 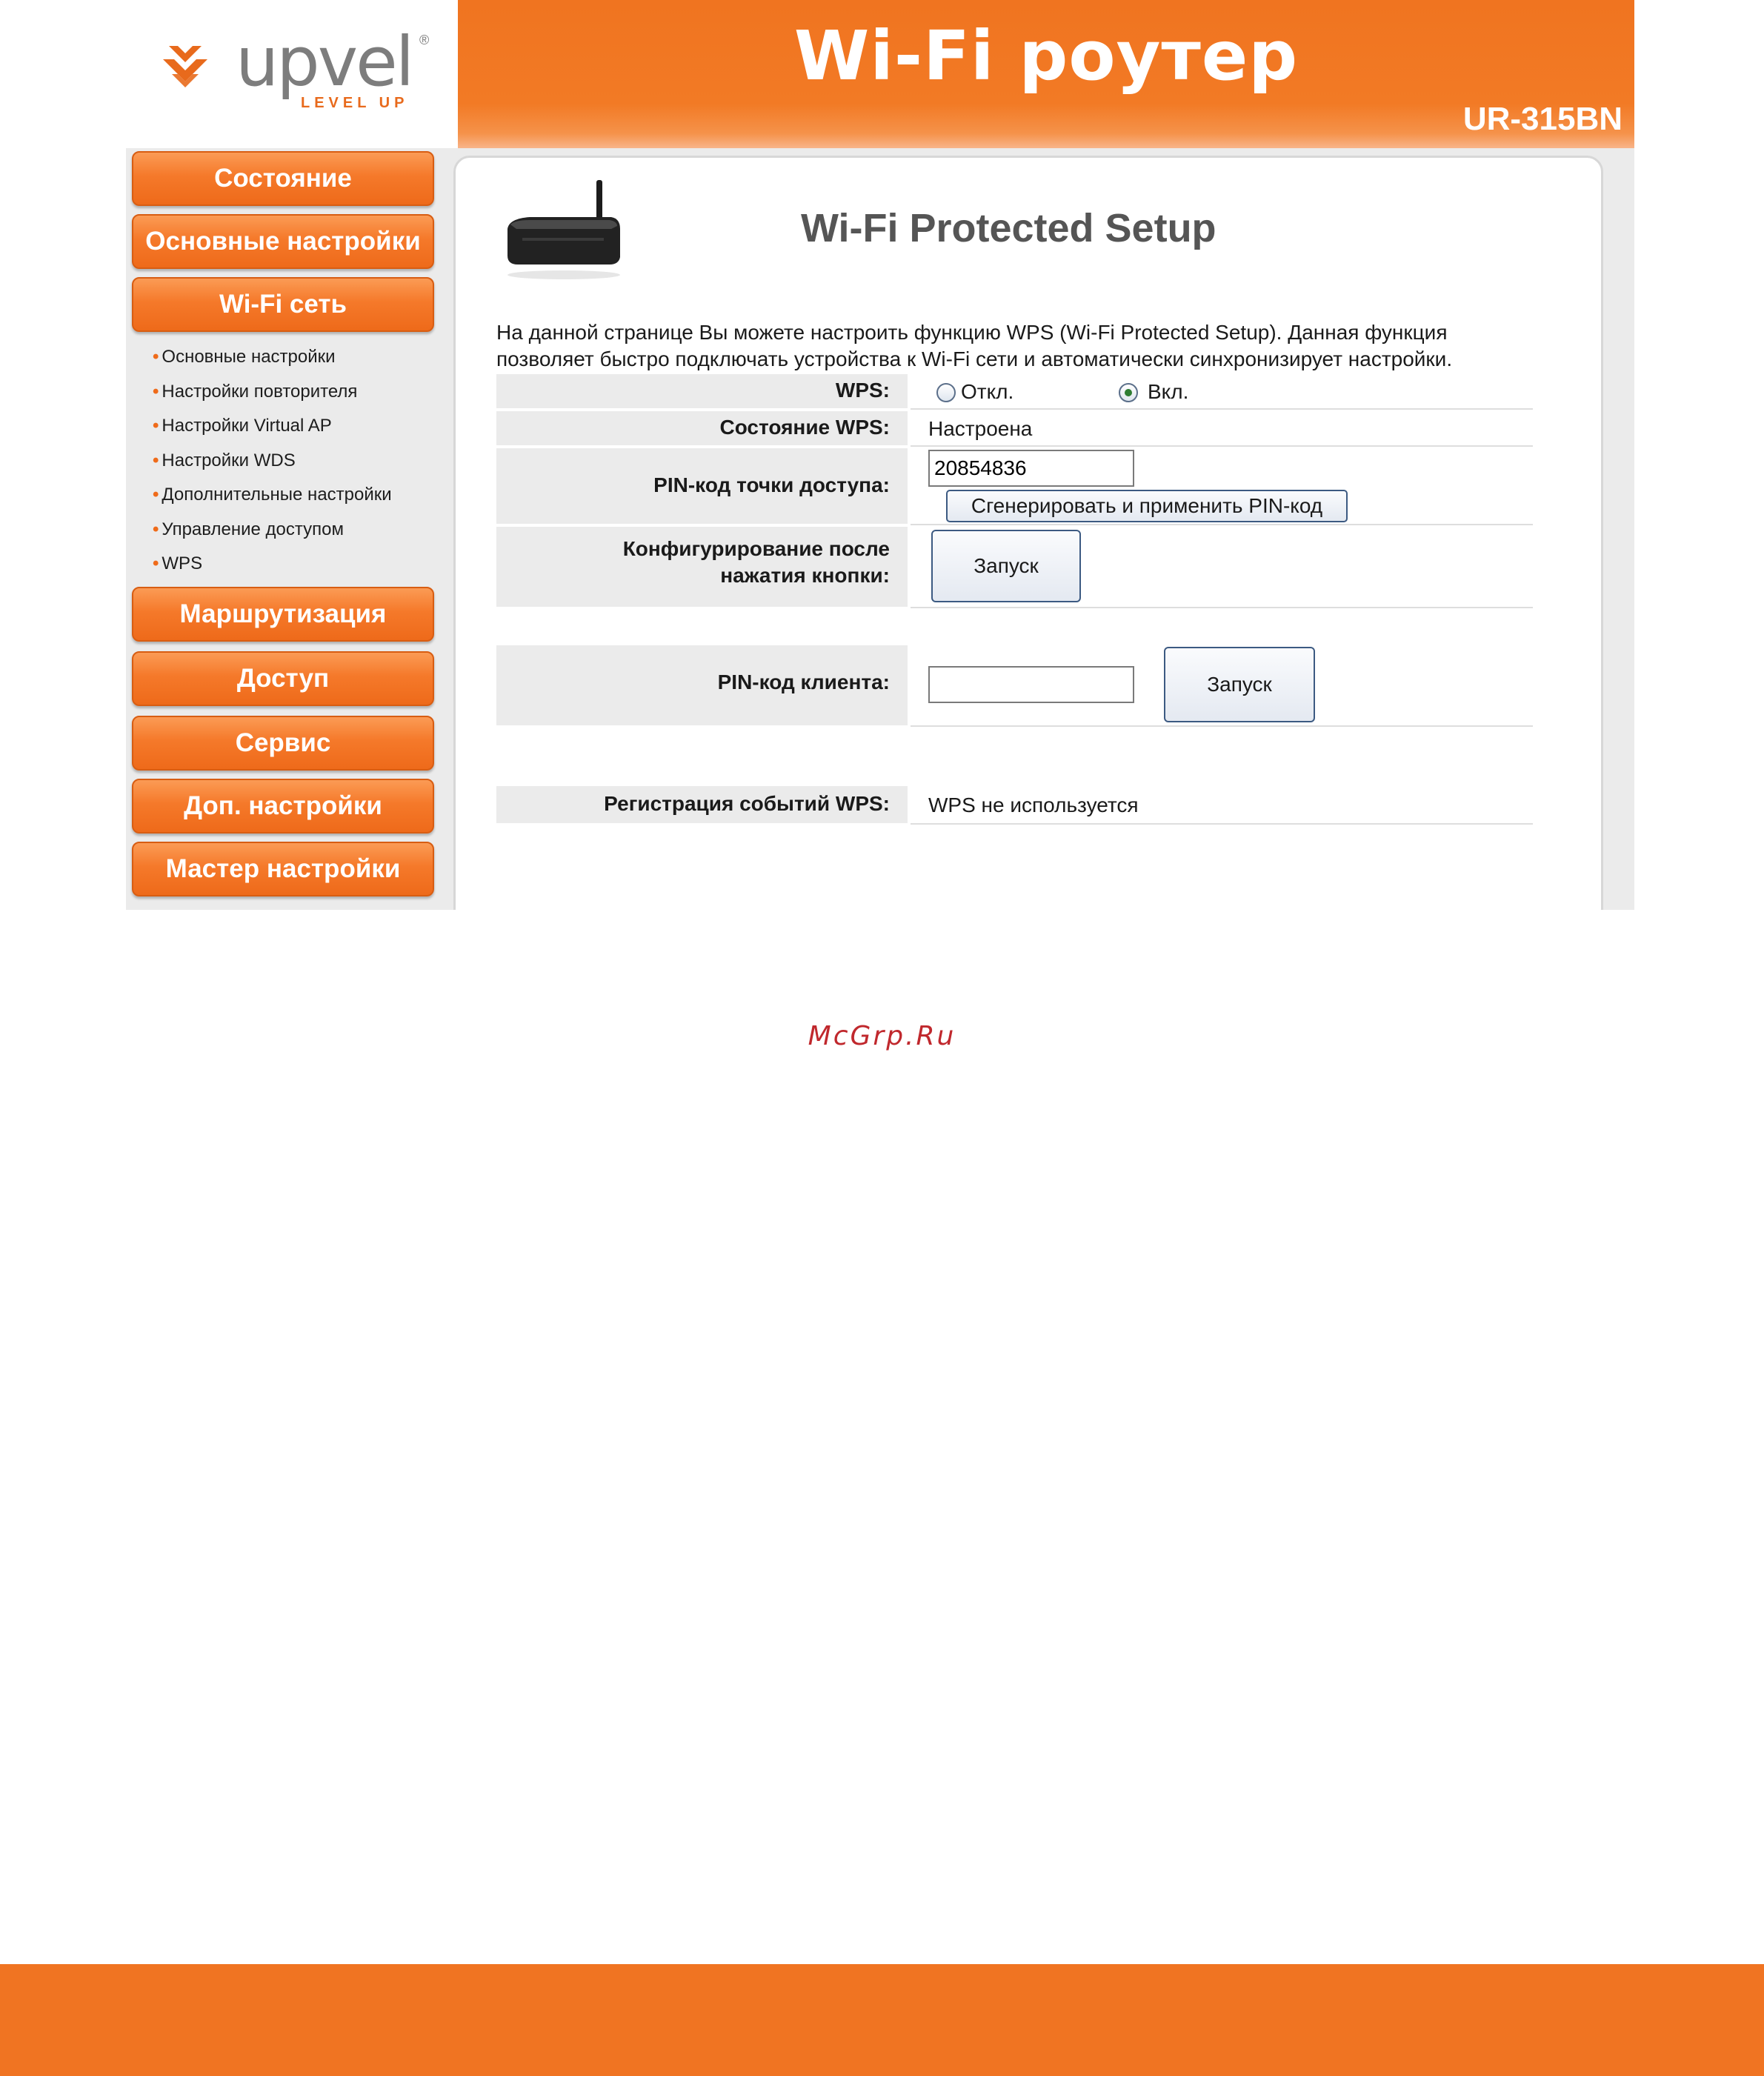 What do you see at coordinates (980, 428) in the screenshot?
I see `status-value: Настроена` at bounding box center [980, 428].